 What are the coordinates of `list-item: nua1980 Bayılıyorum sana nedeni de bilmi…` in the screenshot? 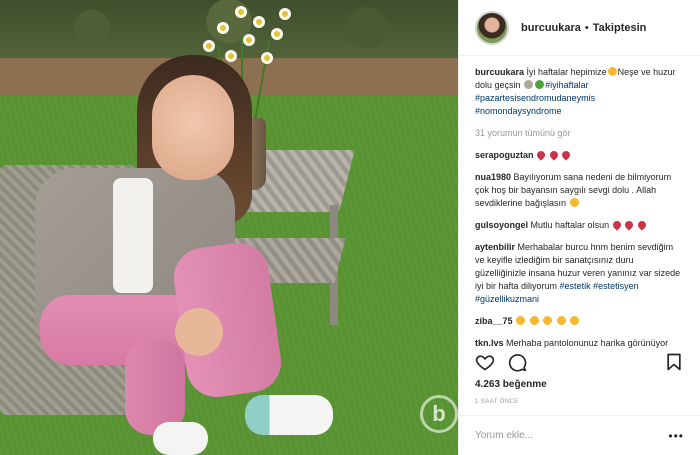 It's located at (579, 190).